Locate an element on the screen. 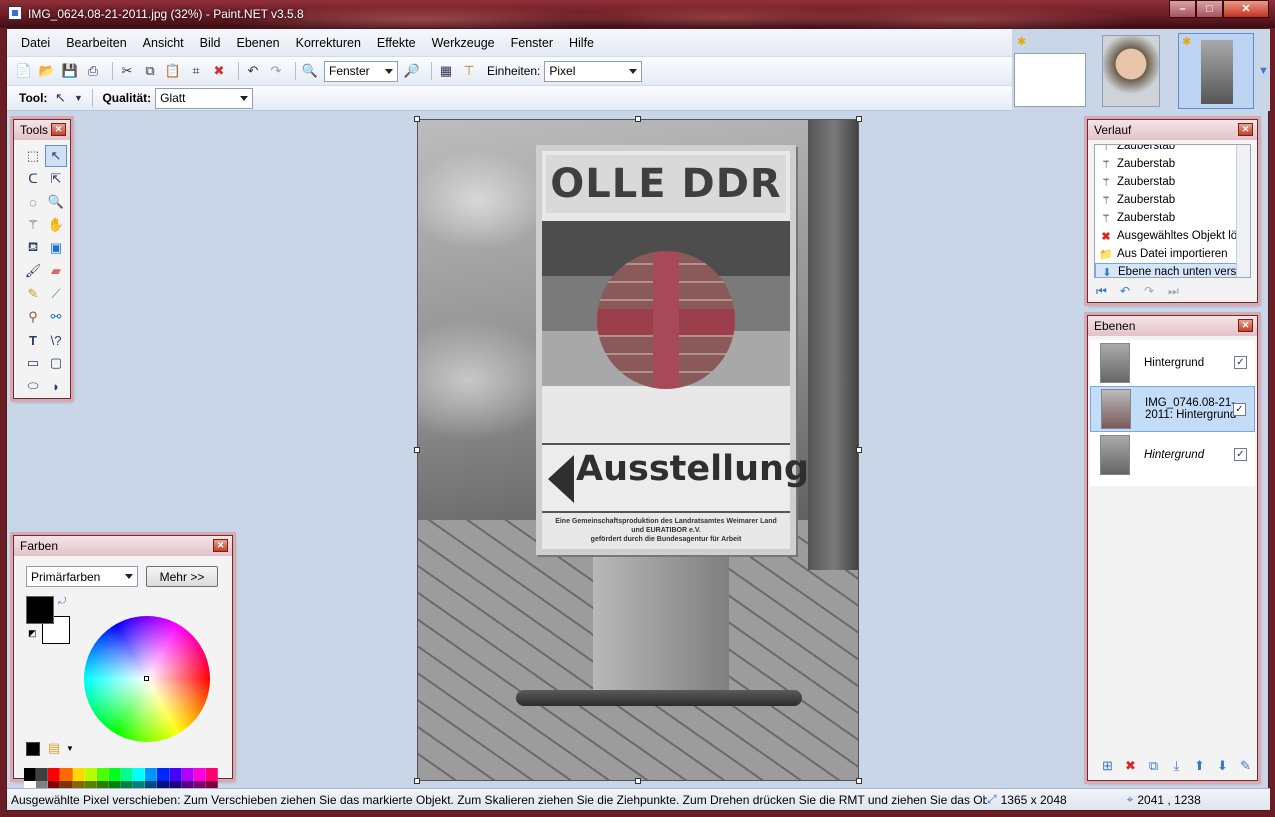  menu-datei: Datei is located at coordinates (35, 43).